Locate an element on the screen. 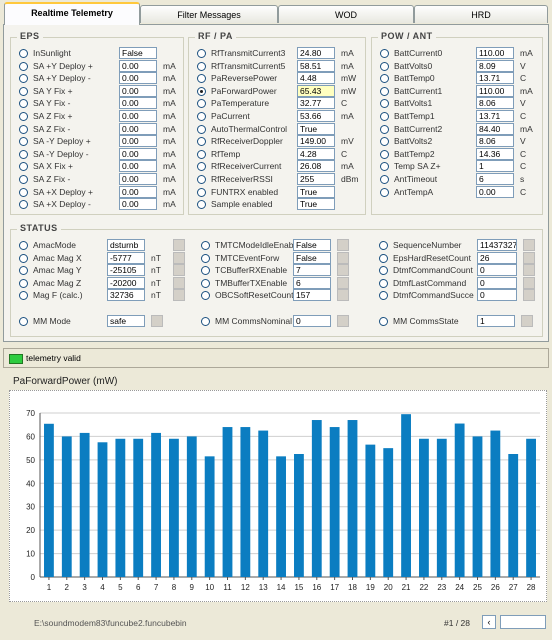  telemetry-status-bar: telemetry valid is located at coordinates (276, 358).